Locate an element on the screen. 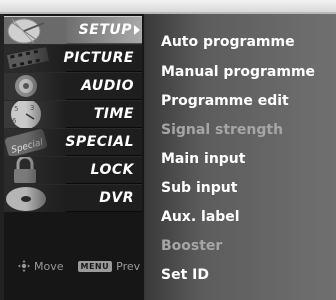  menu-key-icon: MENU is located at coordinates (95, 266).